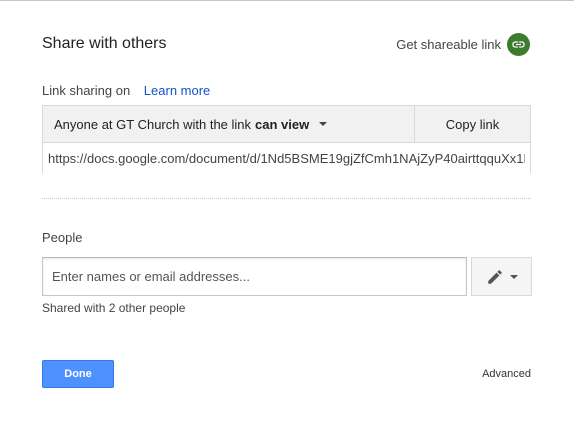  I want to click on dialog-title: Share with others, so click(104, 43).